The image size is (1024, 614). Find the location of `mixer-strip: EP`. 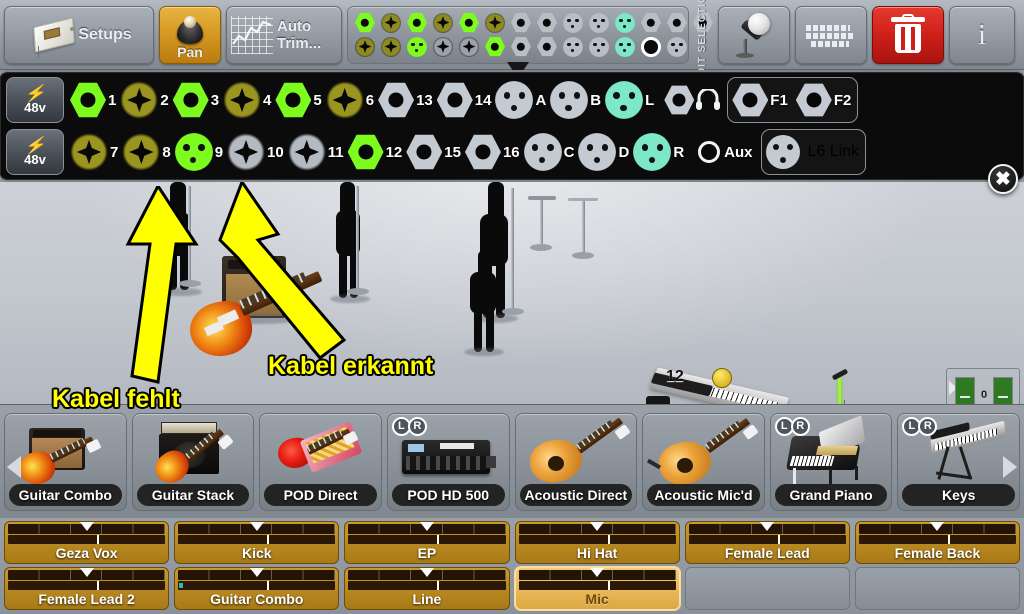

mixer-strip: EP is located at coordinates (427, 542).